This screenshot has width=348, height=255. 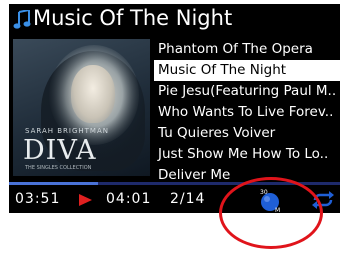 I want to click on track-item: Phantom Of The Opera, so click(x=247, y=49).